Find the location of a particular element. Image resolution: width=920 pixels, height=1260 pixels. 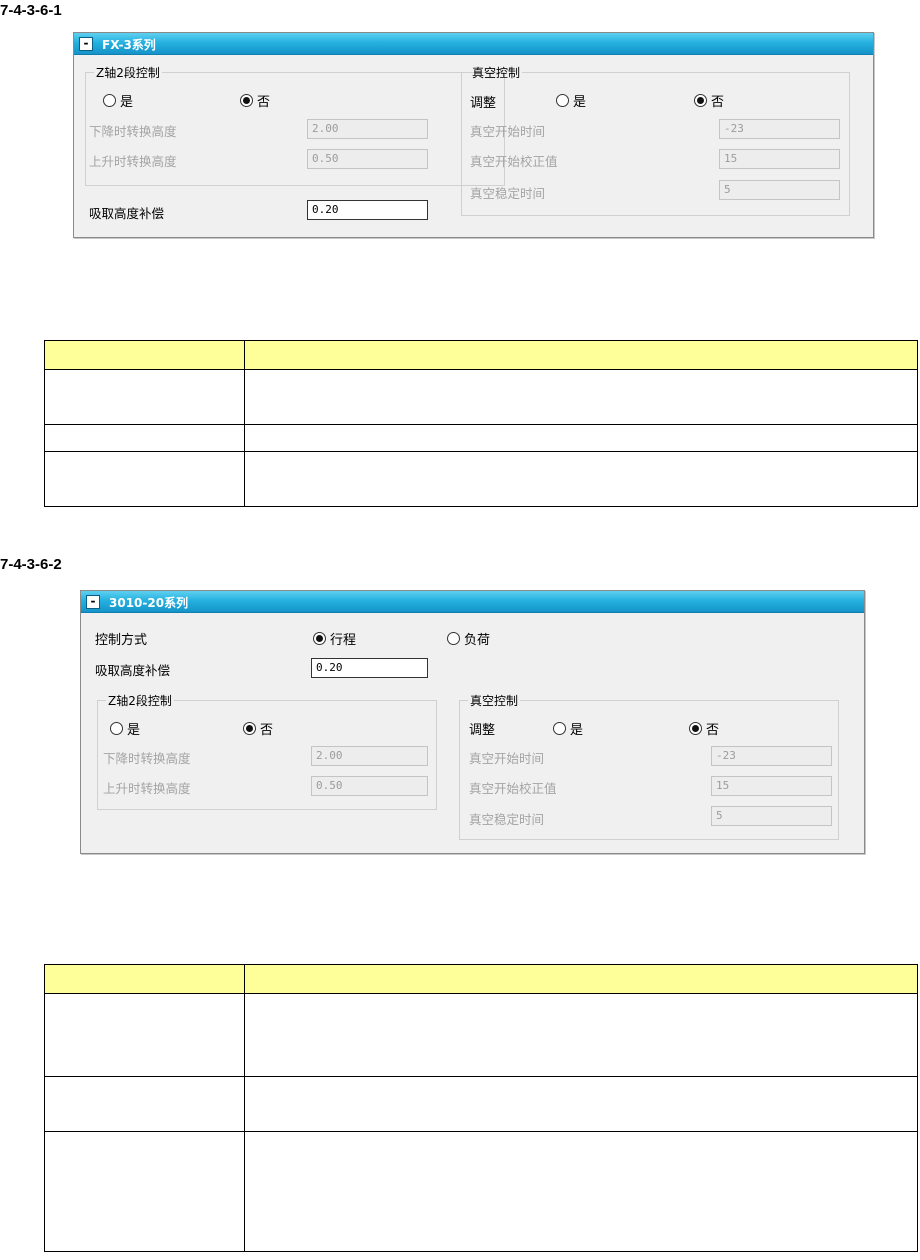

control-mode-label: 控制方式 is located at coordinates (121, 640).